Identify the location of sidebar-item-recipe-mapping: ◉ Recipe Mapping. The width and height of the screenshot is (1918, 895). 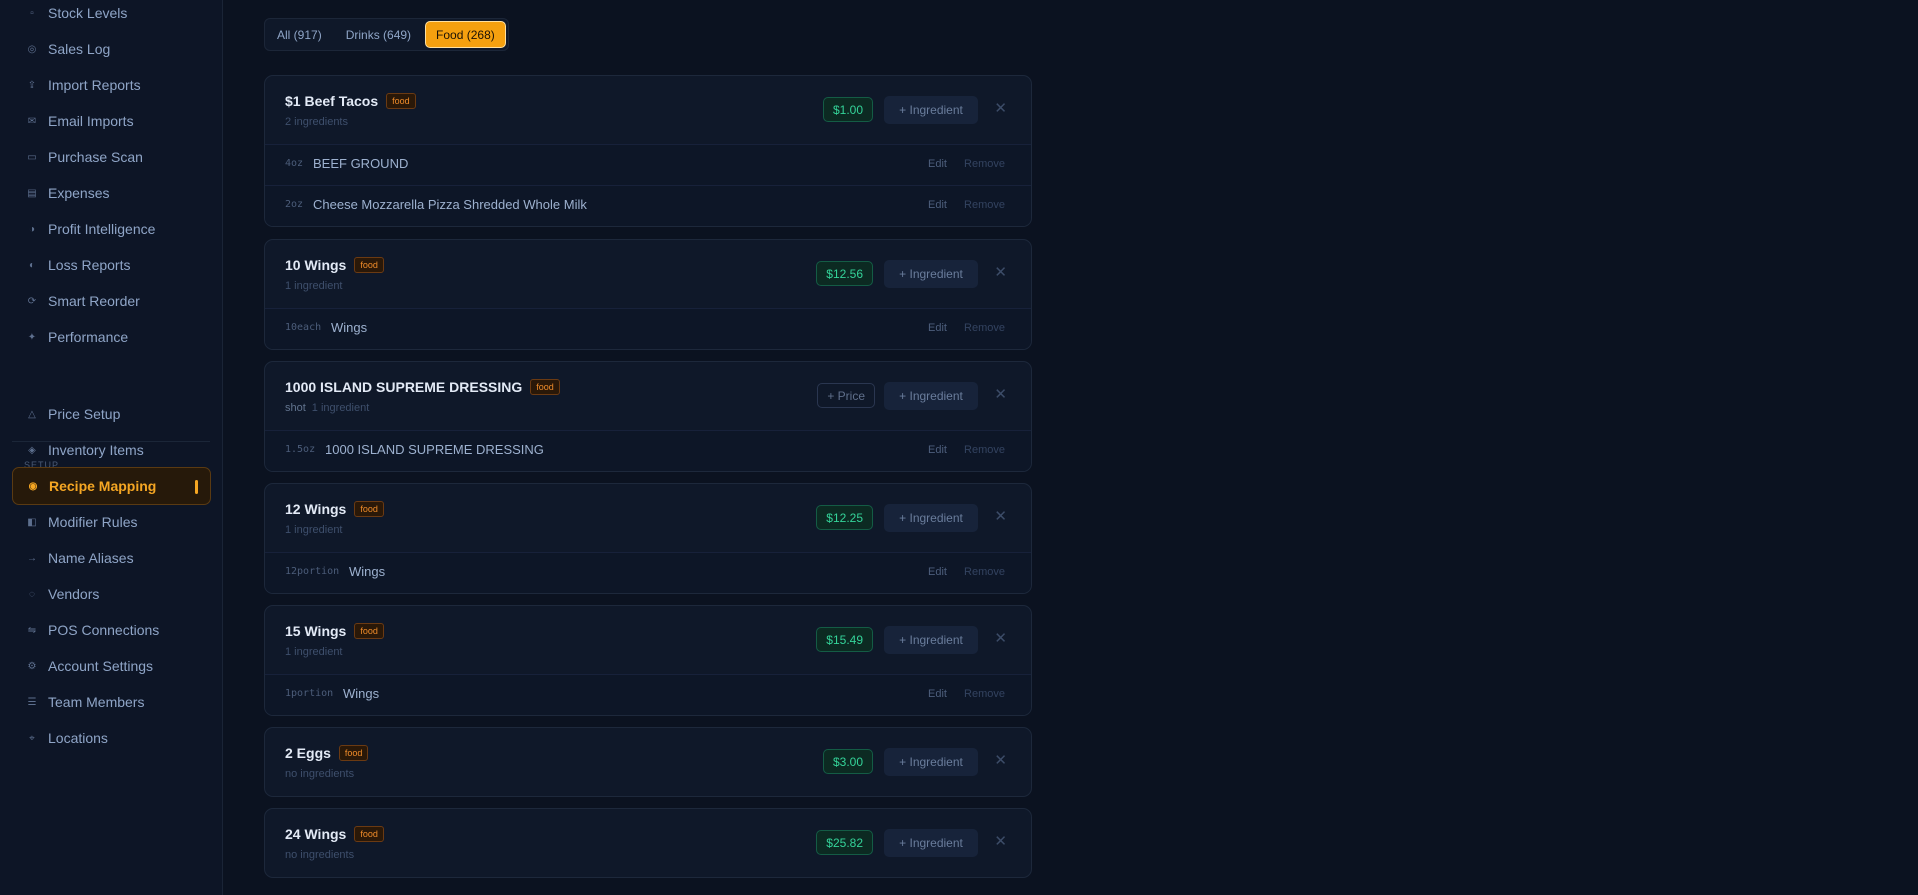
(111, 486).